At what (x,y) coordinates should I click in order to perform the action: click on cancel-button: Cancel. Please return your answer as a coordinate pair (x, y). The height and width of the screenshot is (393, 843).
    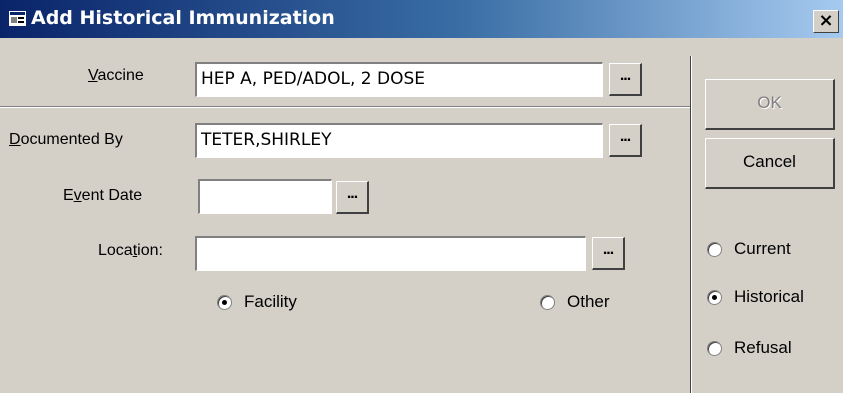
    Looking at the image, I should click on (770, 163).